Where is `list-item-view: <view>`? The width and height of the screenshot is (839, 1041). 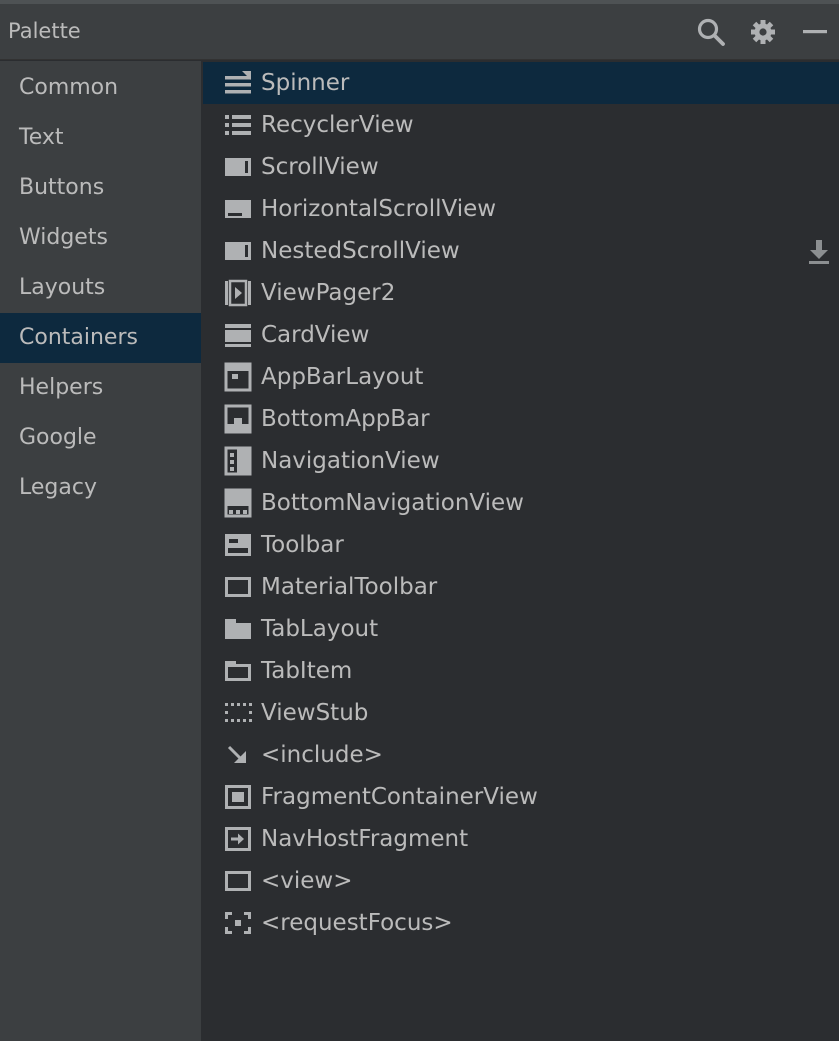 list-item-view: <view> is located at coordinates (521, 881).